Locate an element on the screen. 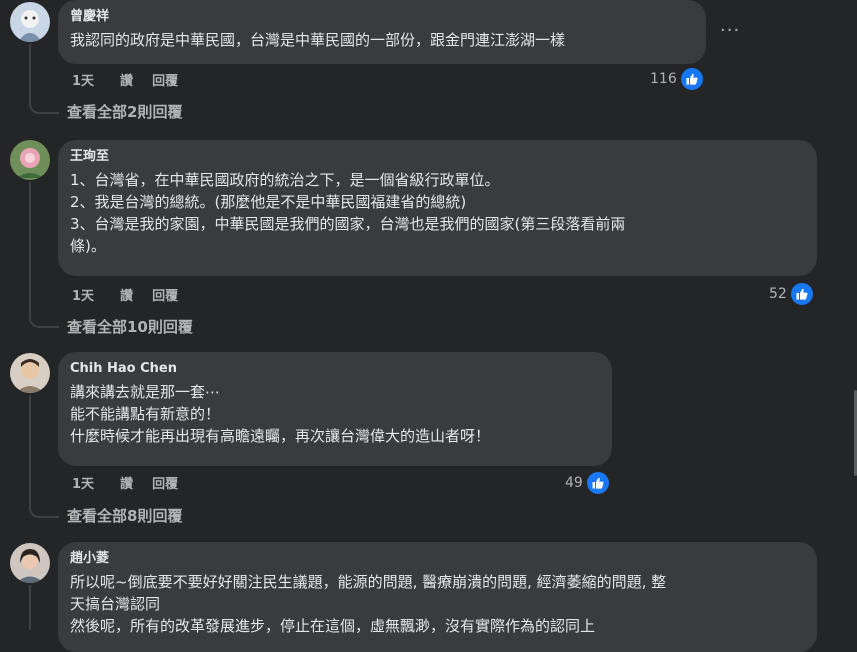 This screenshot has height=652, width=857. view-replies-link: 查看全部8則回覆 is located at coordinates (124, 515).